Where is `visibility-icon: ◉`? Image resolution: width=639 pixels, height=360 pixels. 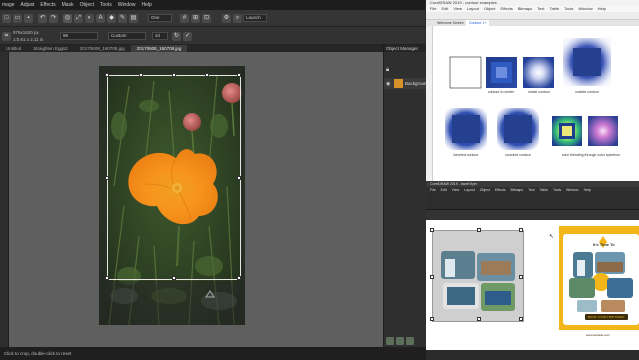 visibility-icon: ◉ is located at coordinates (389, 84).